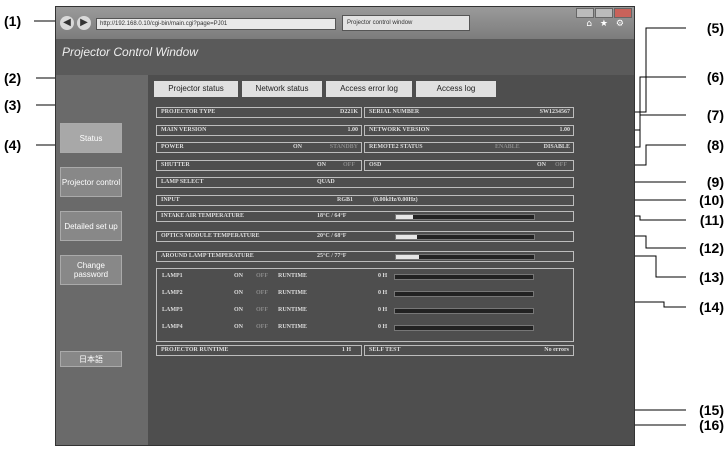 This screenshot has width=728, height=451. Describe the element at coordinates (259, 130) in the screenshot. I see `main-version-row: MAIN VERSION 1.00` at that location.